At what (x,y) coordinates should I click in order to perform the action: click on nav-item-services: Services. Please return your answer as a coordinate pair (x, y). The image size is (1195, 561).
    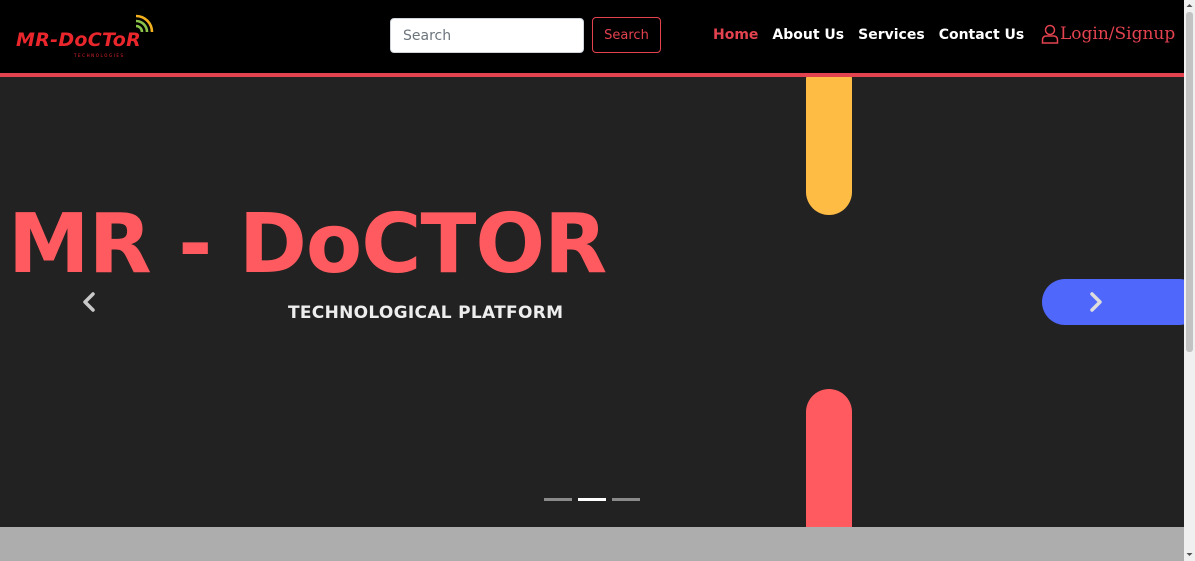
    Looking at the image, I should click on (891, 35).